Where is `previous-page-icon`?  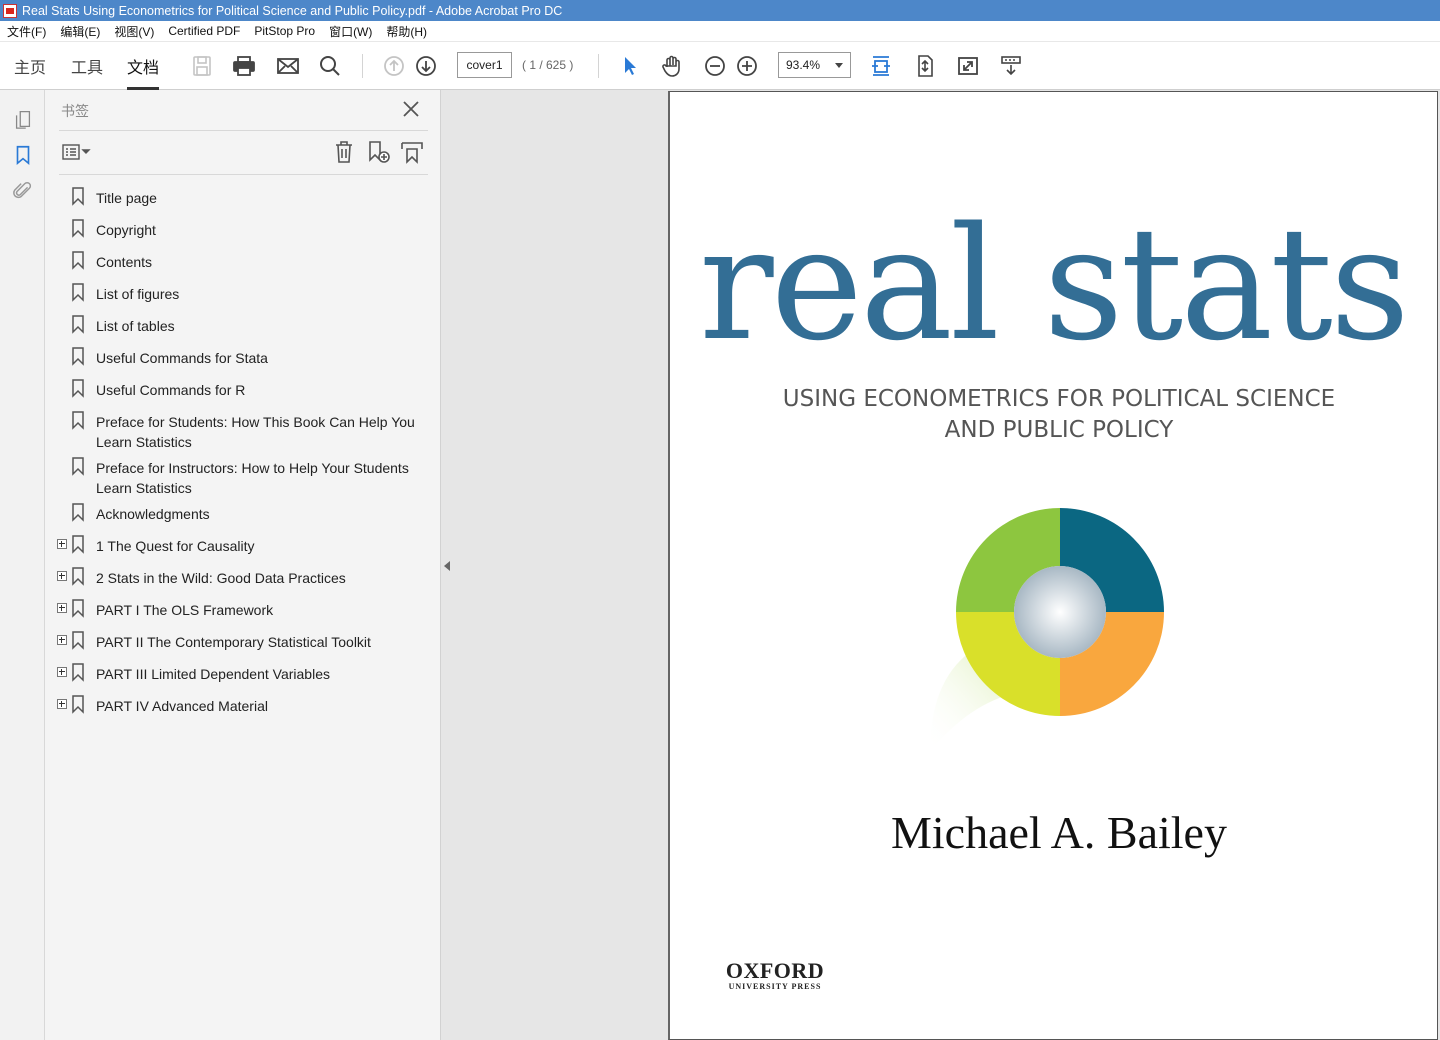 previous-page-icon is located at coordinates (394, 66).